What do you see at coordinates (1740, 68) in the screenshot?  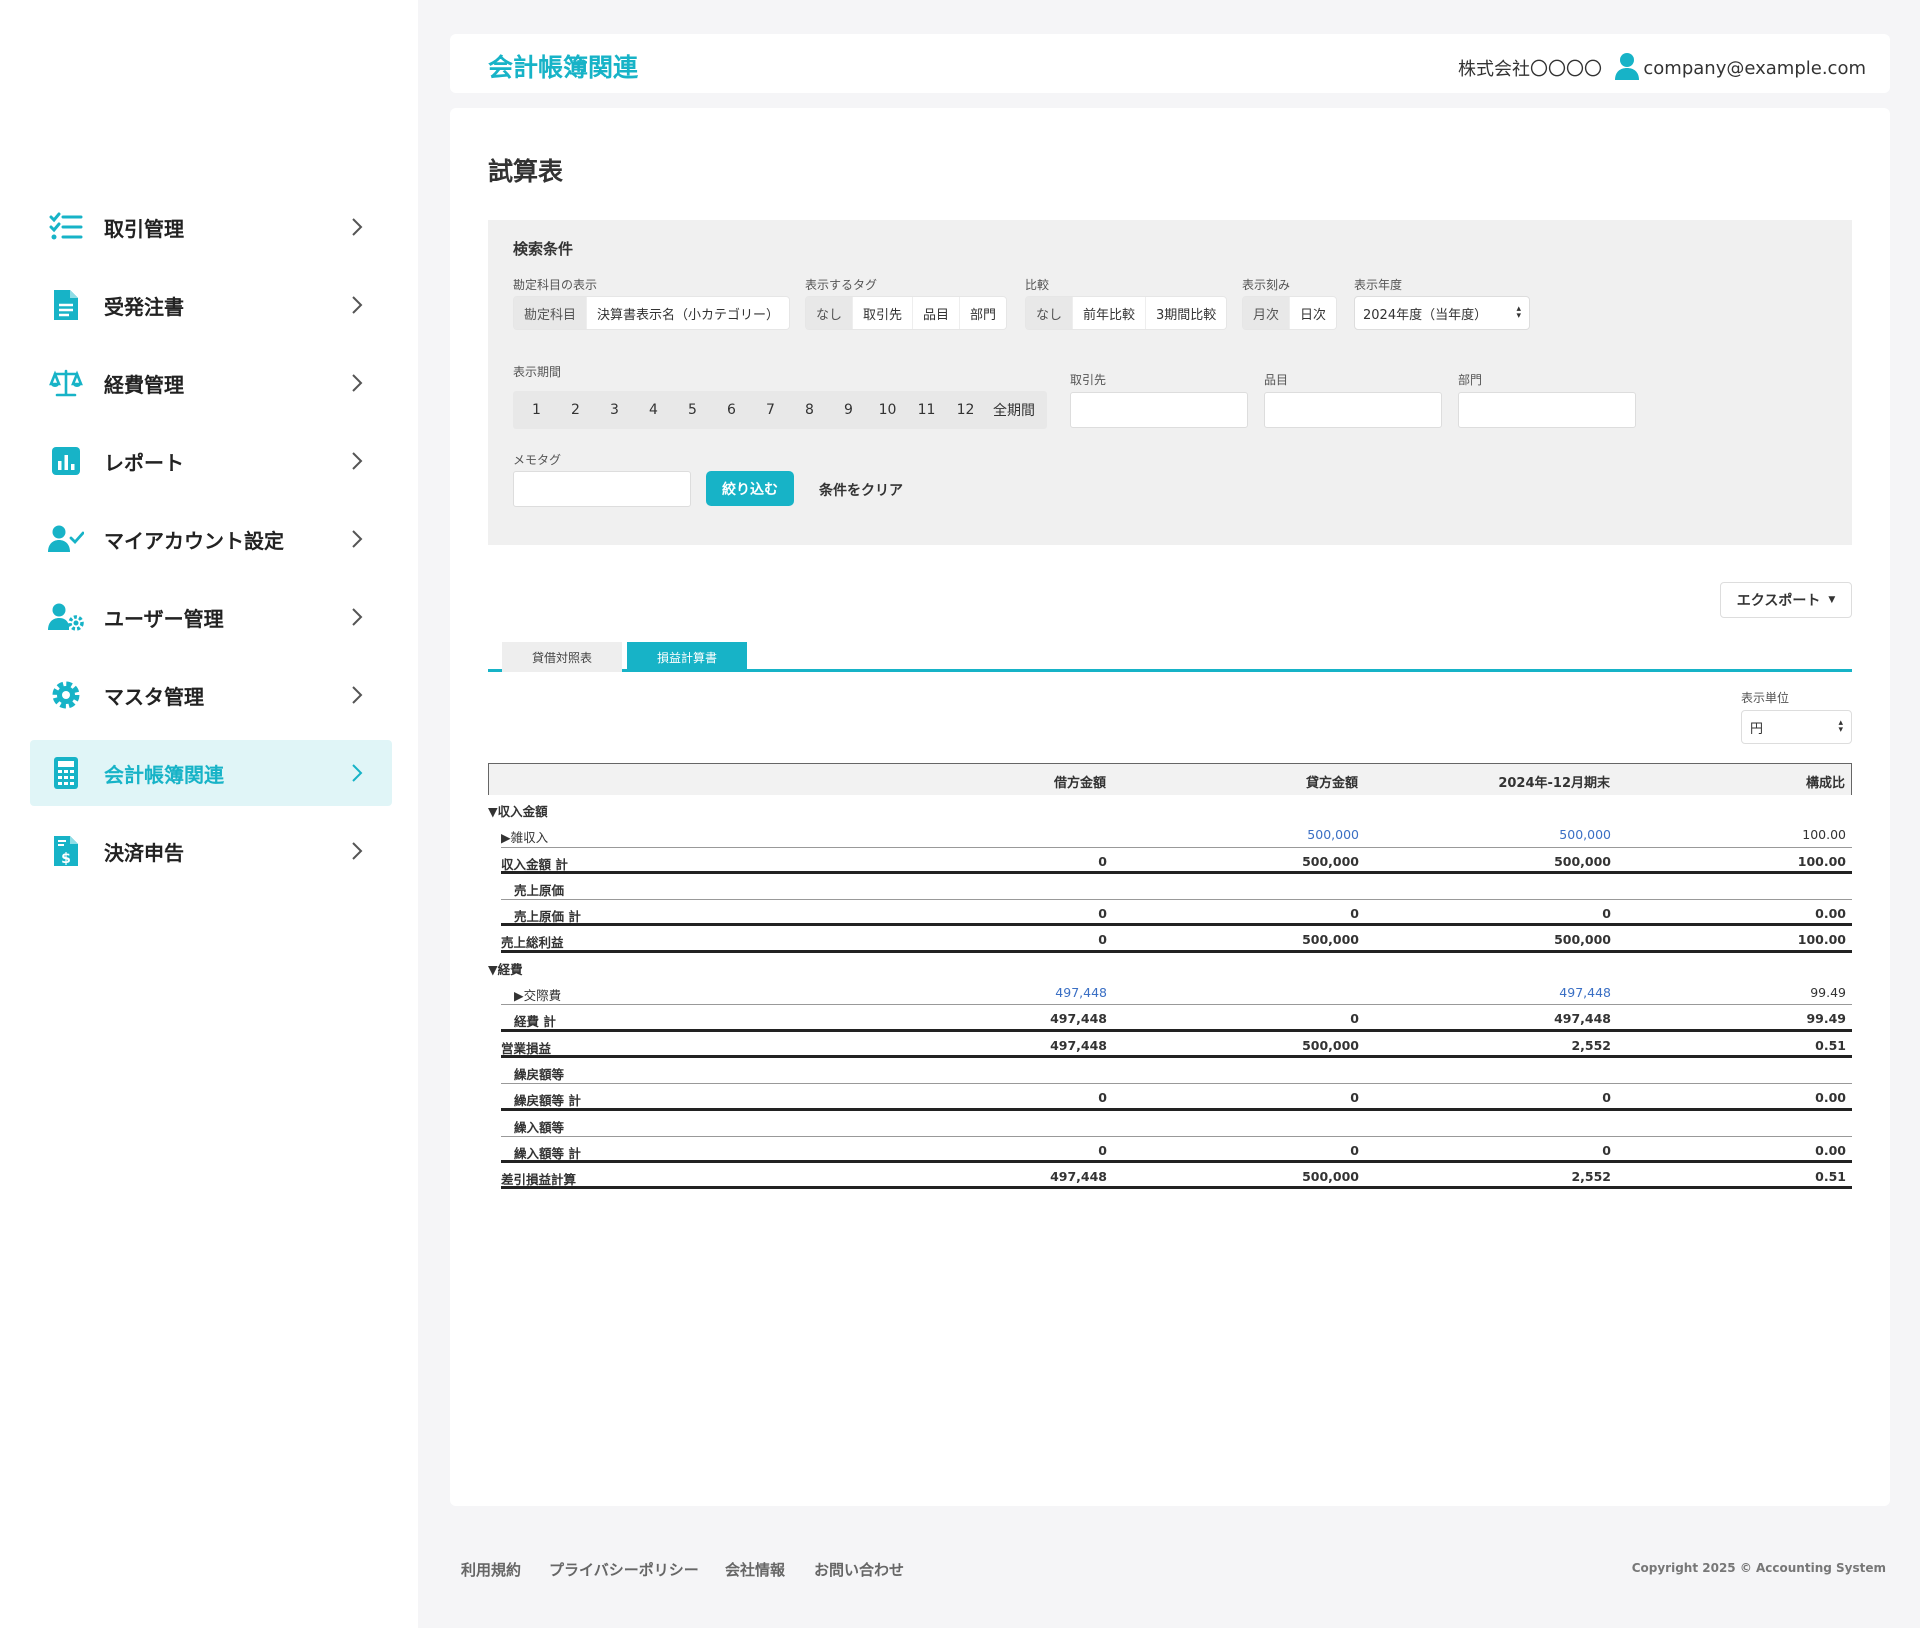 I see `user-menu: company@example.com` at bounding box center [1740, 68].